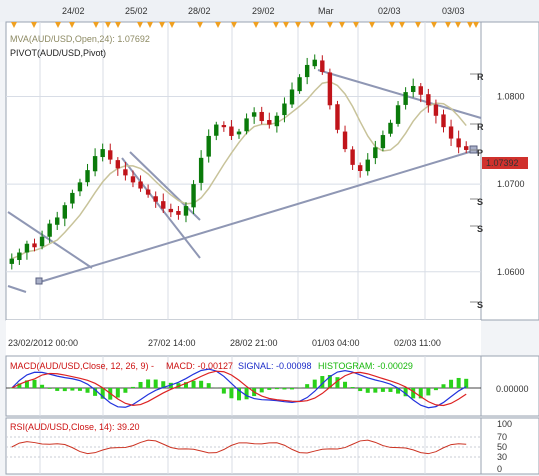 The image size is (539, 476). What do you see at coordinates (502, 447) in the screenshot?
I see `rsi-level-label: 50` at bounding box center [502, 447].